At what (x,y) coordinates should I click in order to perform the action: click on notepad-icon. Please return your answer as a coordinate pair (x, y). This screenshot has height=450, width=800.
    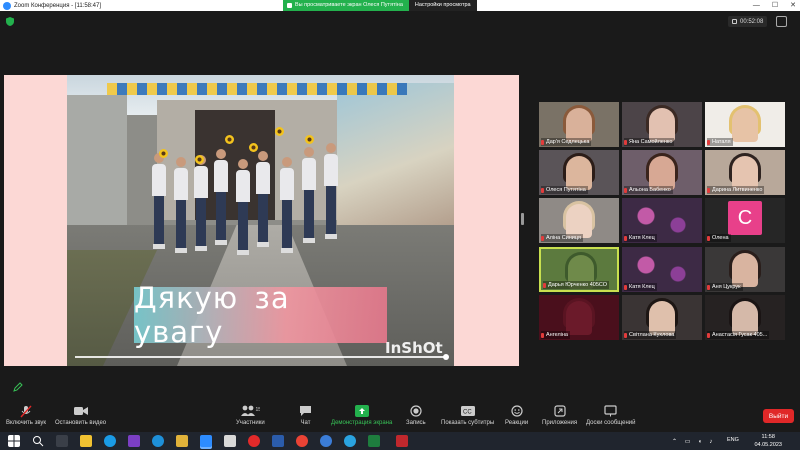
    Looking at the image, I should click on (230, 441).